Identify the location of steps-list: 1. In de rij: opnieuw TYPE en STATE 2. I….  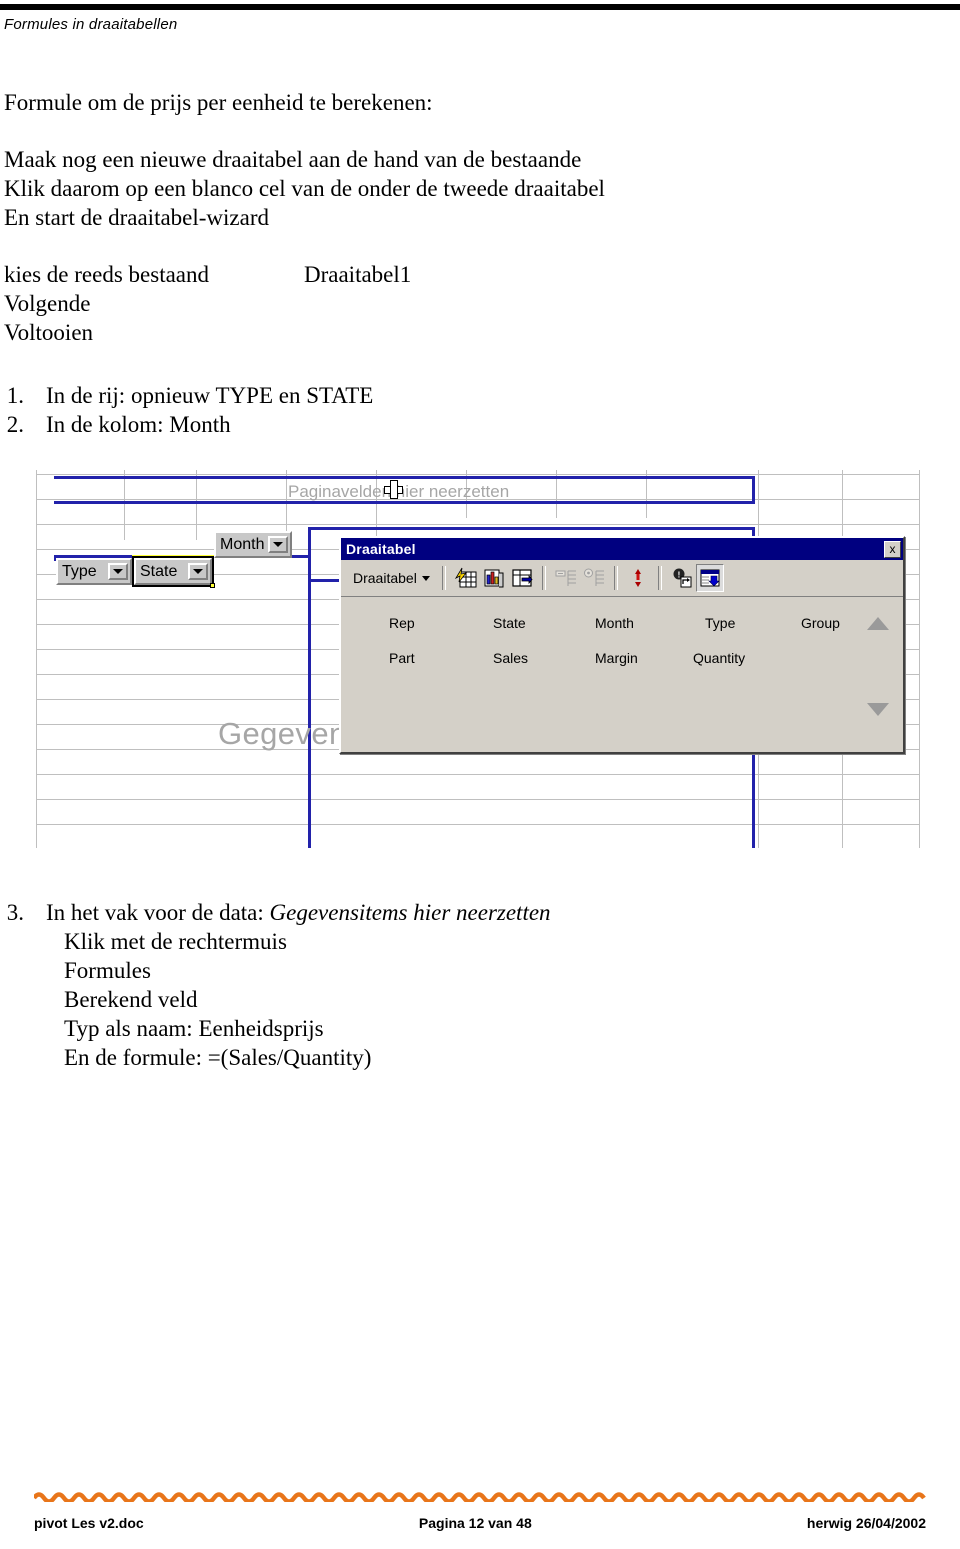
(480, 410).